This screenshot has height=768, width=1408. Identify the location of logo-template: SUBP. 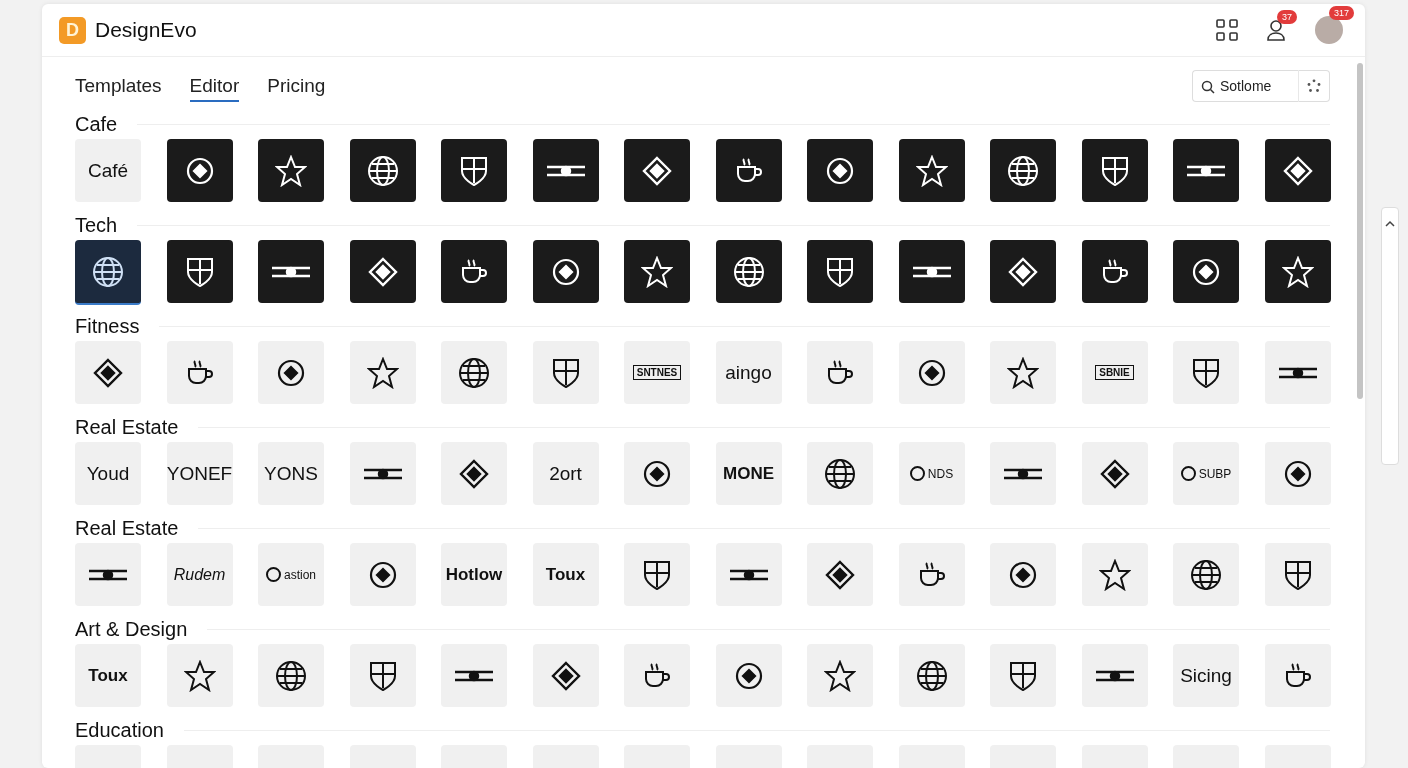
(1206, 473).